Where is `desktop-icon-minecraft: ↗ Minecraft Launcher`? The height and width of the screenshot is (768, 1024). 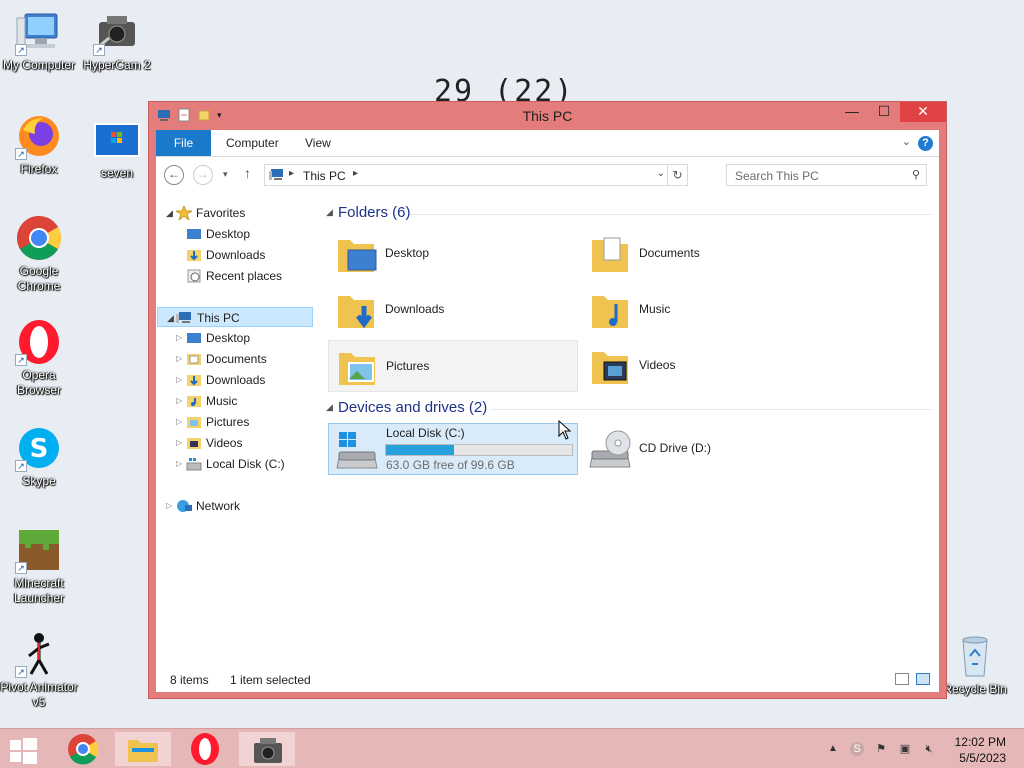 desktop-icon-minecraft: ↗ Minecraft Launcher is located at coordinates (39, 566).